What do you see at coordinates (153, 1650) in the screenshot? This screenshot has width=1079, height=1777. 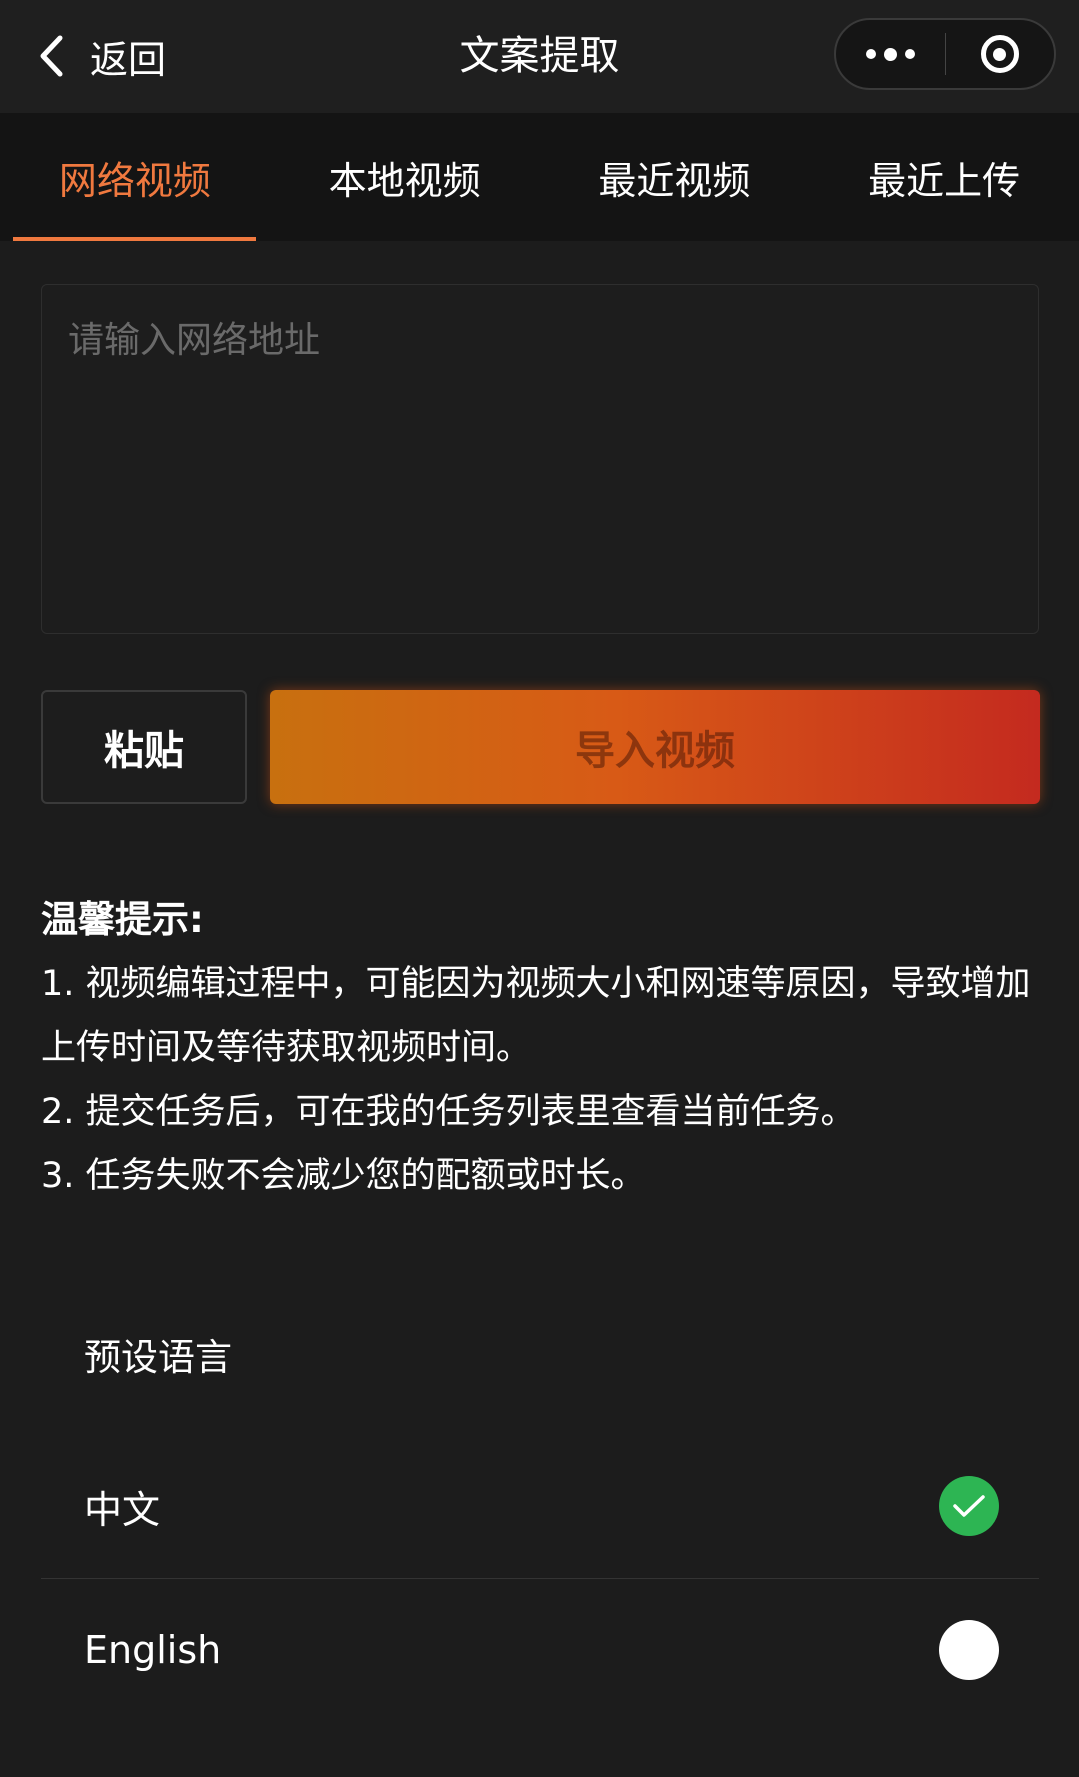 I see `language-option-label: English` at bounding box center [153, 1650].